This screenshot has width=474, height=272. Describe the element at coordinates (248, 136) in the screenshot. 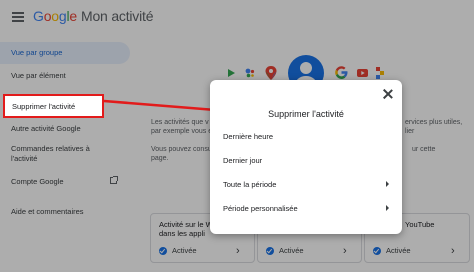

I see `option-label: Dernière heure` at that location.